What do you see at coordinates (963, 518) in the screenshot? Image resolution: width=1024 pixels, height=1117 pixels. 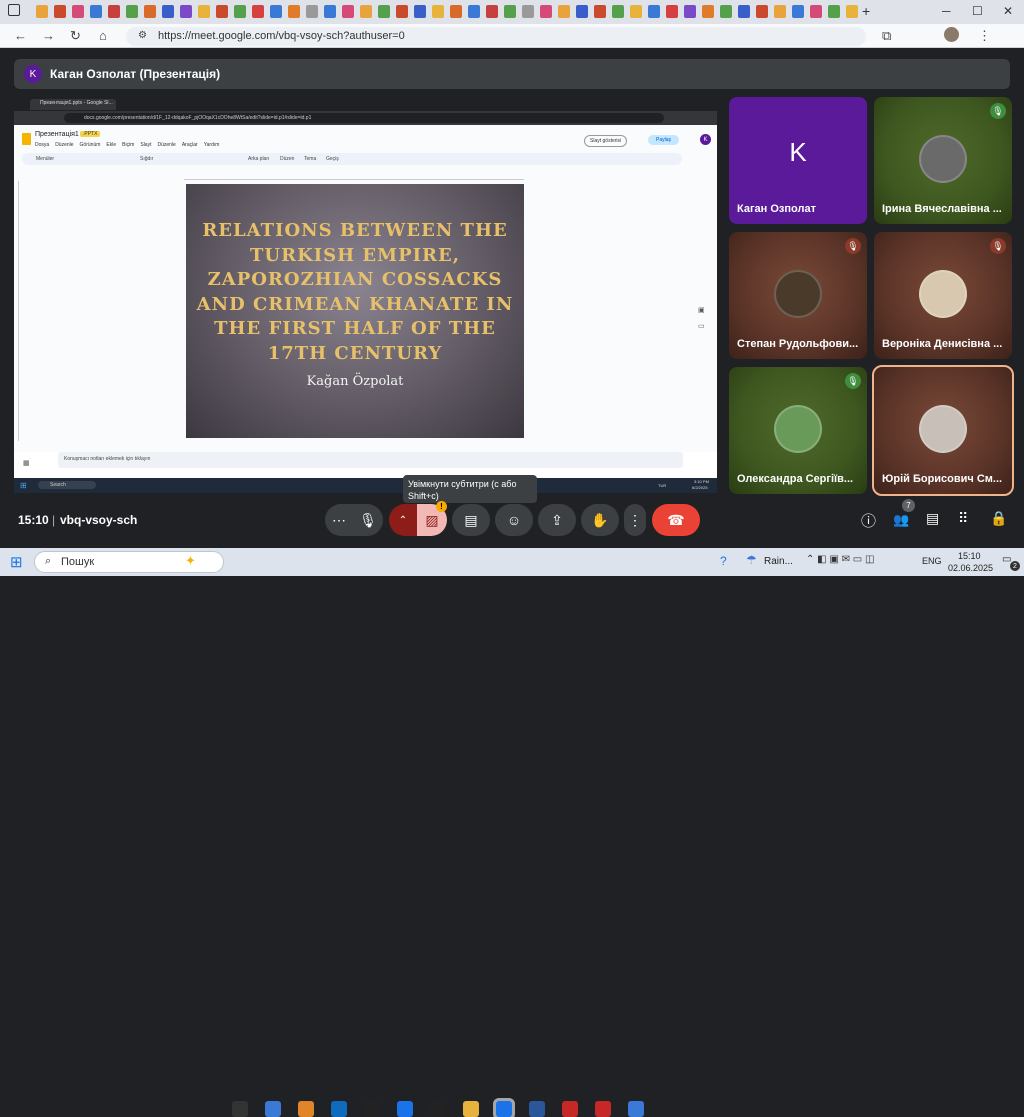 I see `activities-icon: ⠿` at bounding box center [963, 518].